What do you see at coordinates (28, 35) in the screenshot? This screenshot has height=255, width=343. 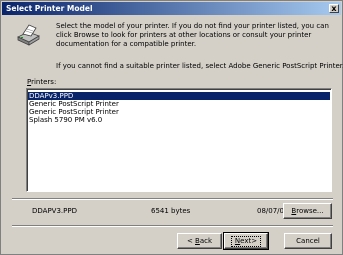 I see `printer-icon` at bounding box center [28, 35].